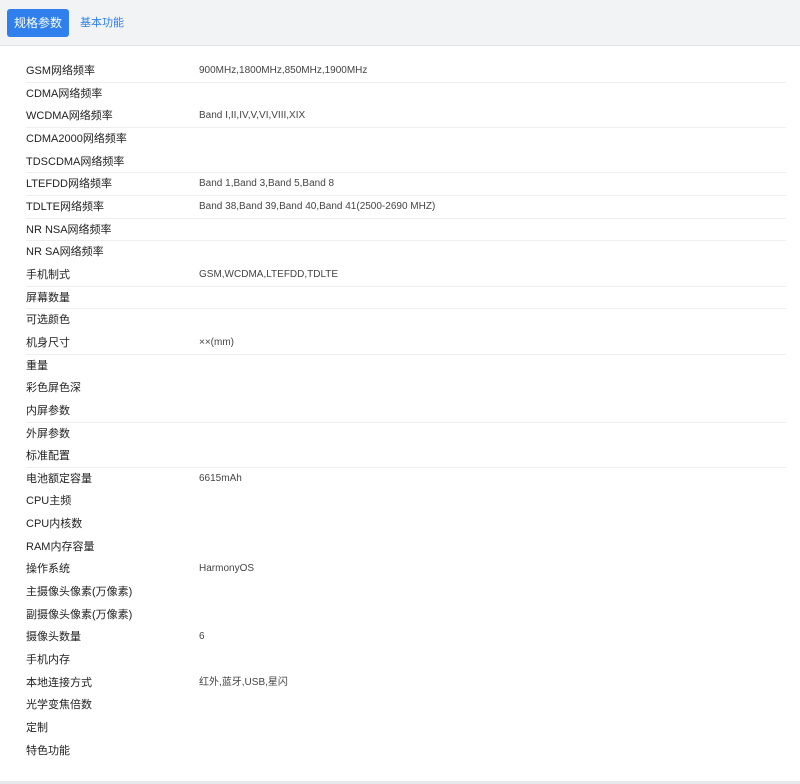 This screenshot has width=800, height=784. I want to click on spec-row: GSM网络频率 900MHz,1800MHz,850MHz,1900MHz, so click(406, 71).